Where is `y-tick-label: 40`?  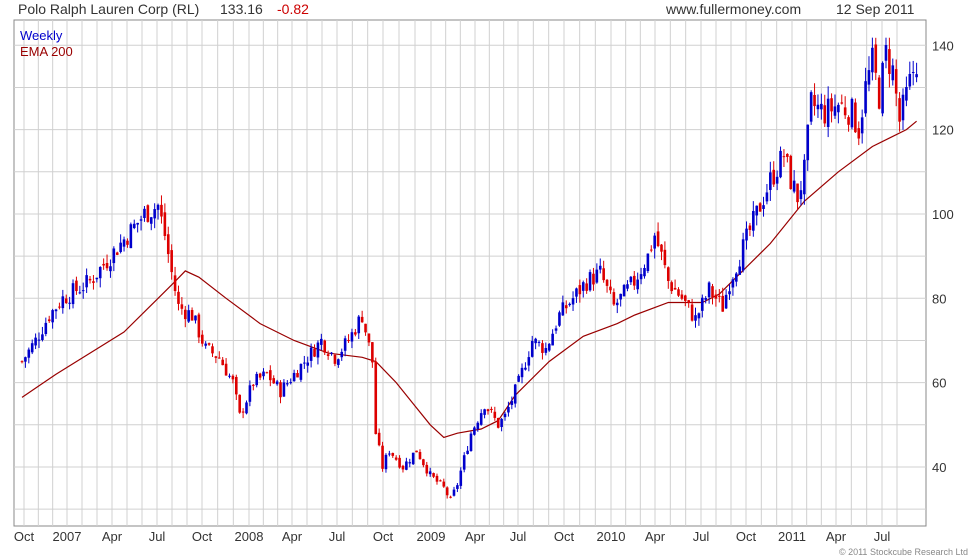
y-tick-label: 40 is located at coordinates (939, 467).